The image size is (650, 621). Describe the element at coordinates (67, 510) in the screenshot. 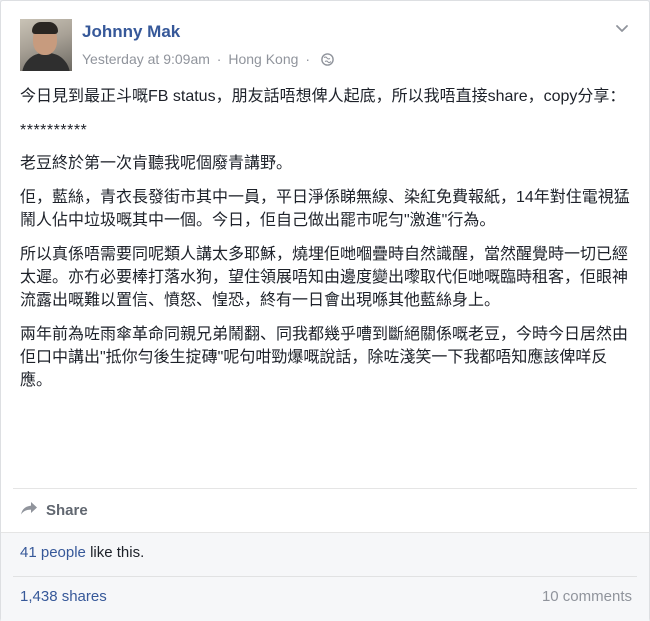

I see `share-label: Share` at that location.